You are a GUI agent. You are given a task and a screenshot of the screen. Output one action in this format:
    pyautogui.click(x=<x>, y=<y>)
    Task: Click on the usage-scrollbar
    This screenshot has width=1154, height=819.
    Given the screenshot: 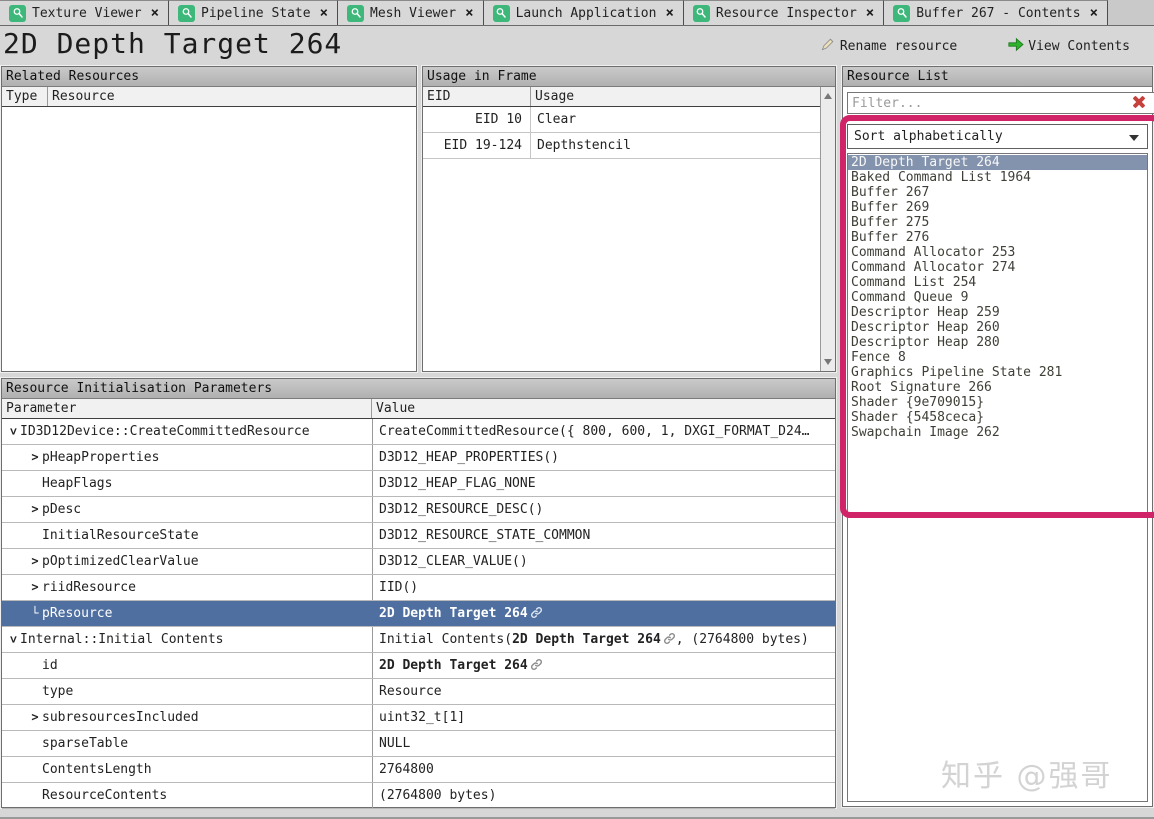 What is the action you would take?
    pyautogui.click(x=827, y=229)
    